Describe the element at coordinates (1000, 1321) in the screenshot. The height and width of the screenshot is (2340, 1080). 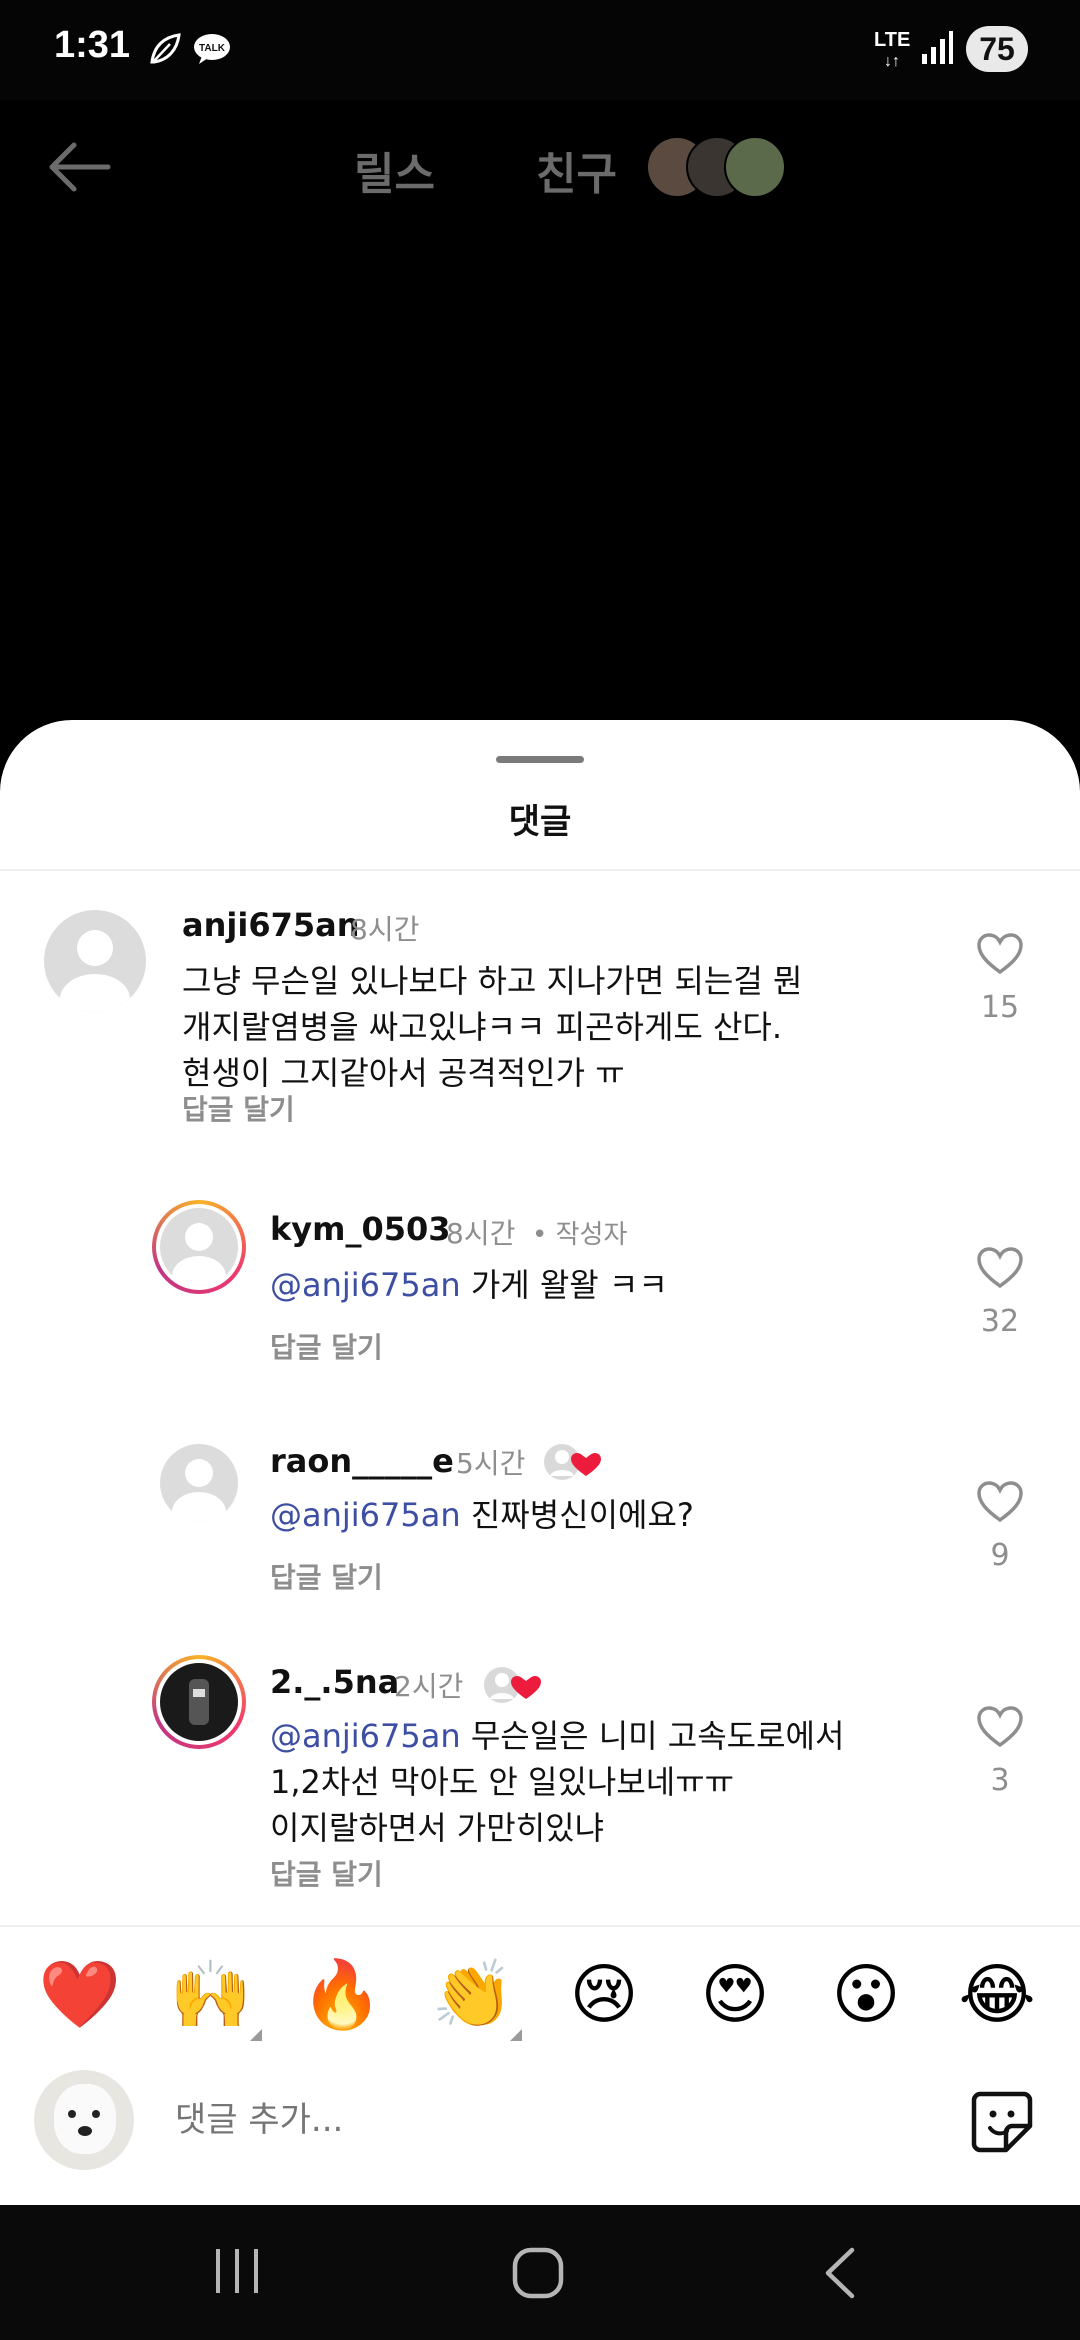
I see `like-count: 32` at that location.